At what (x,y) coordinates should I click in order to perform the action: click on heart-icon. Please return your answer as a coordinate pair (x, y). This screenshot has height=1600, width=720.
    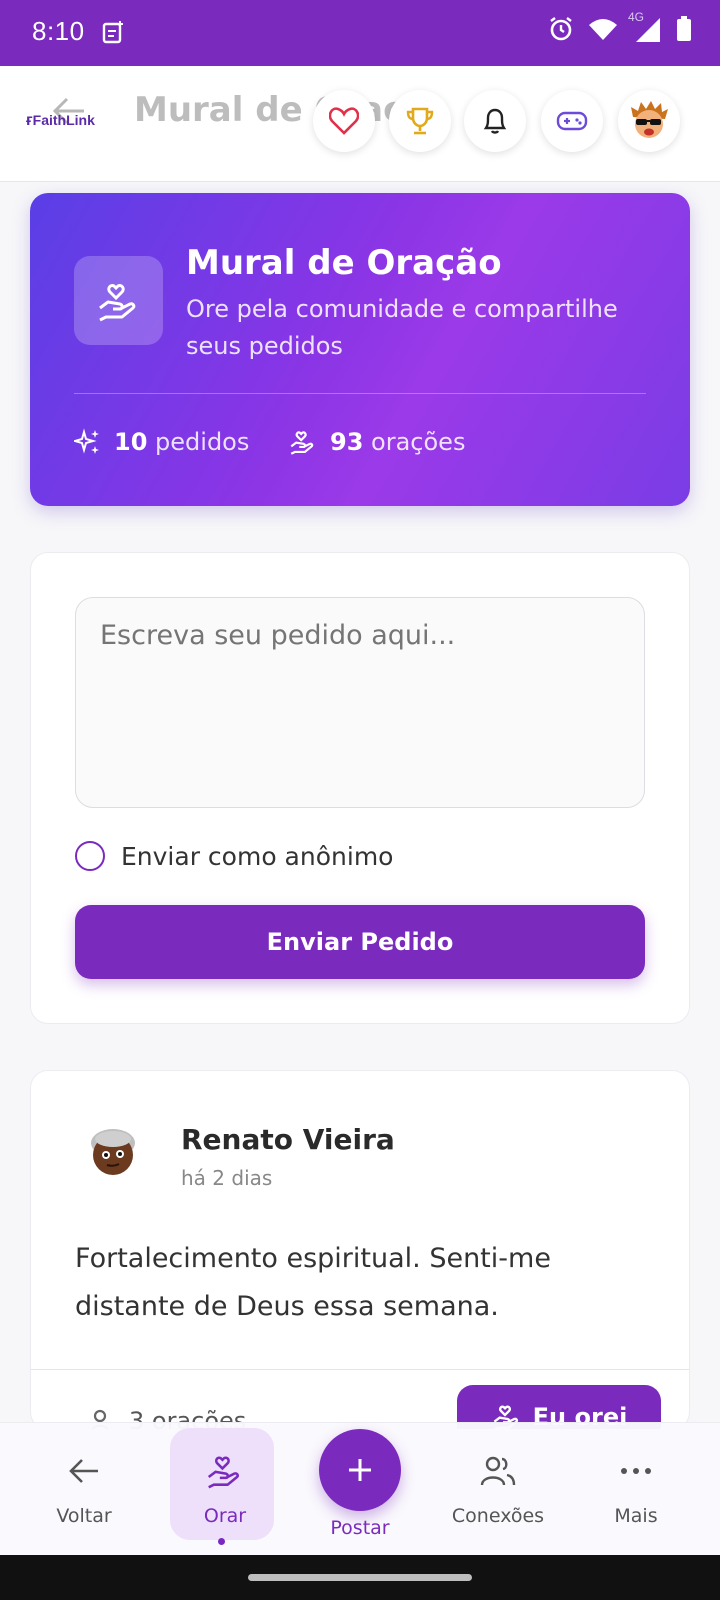
    Looking at the image, I should click on (344, 121).